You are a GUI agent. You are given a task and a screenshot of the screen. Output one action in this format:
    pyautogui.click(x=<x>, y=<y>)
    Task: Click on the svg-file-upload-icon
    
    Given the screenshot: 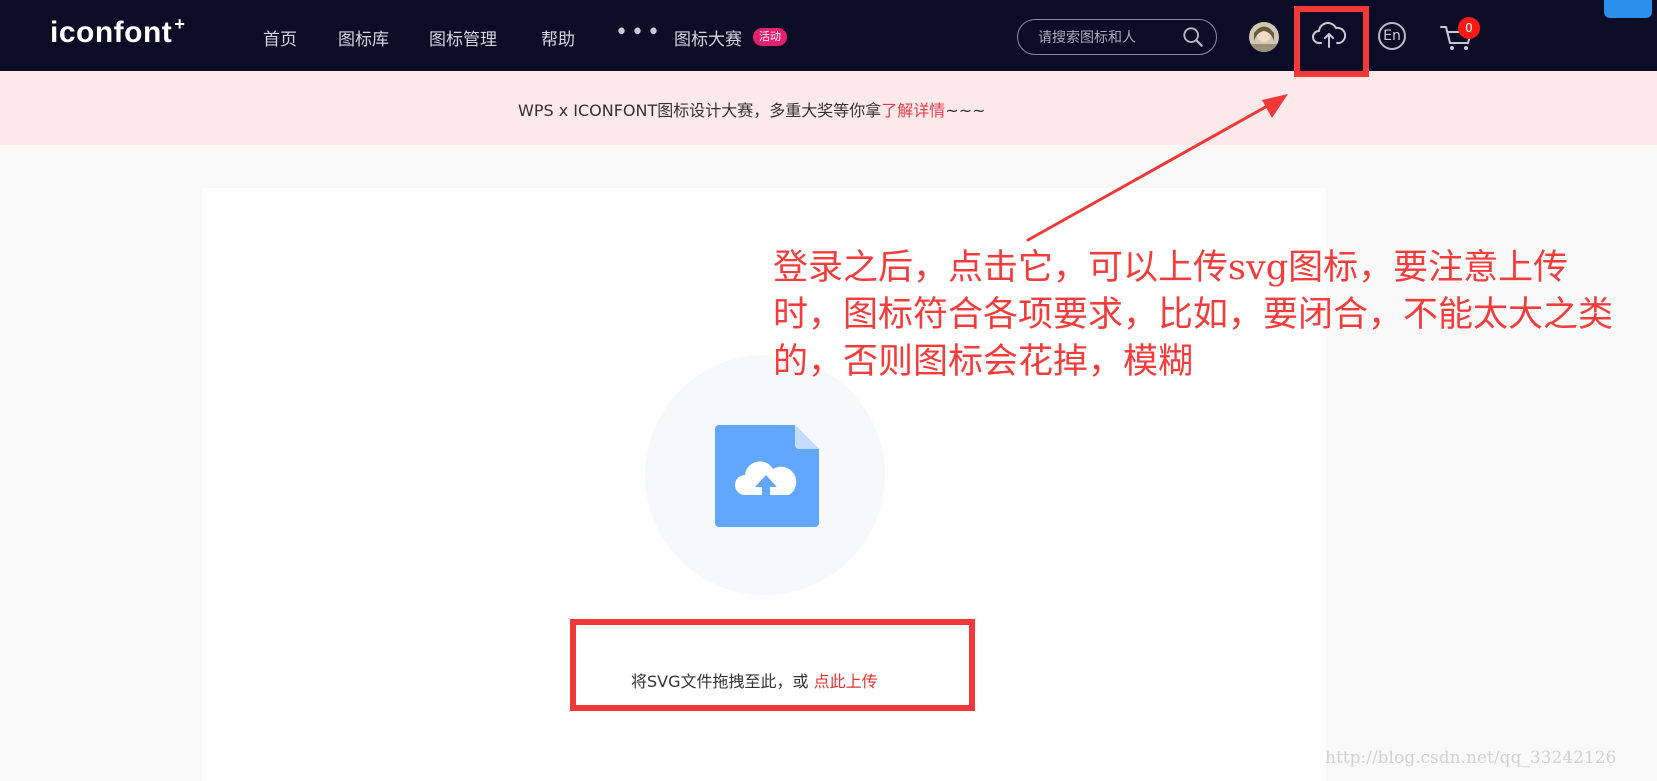 What is the action you would take?
    pyautogui.click(x=767, y=476)
    